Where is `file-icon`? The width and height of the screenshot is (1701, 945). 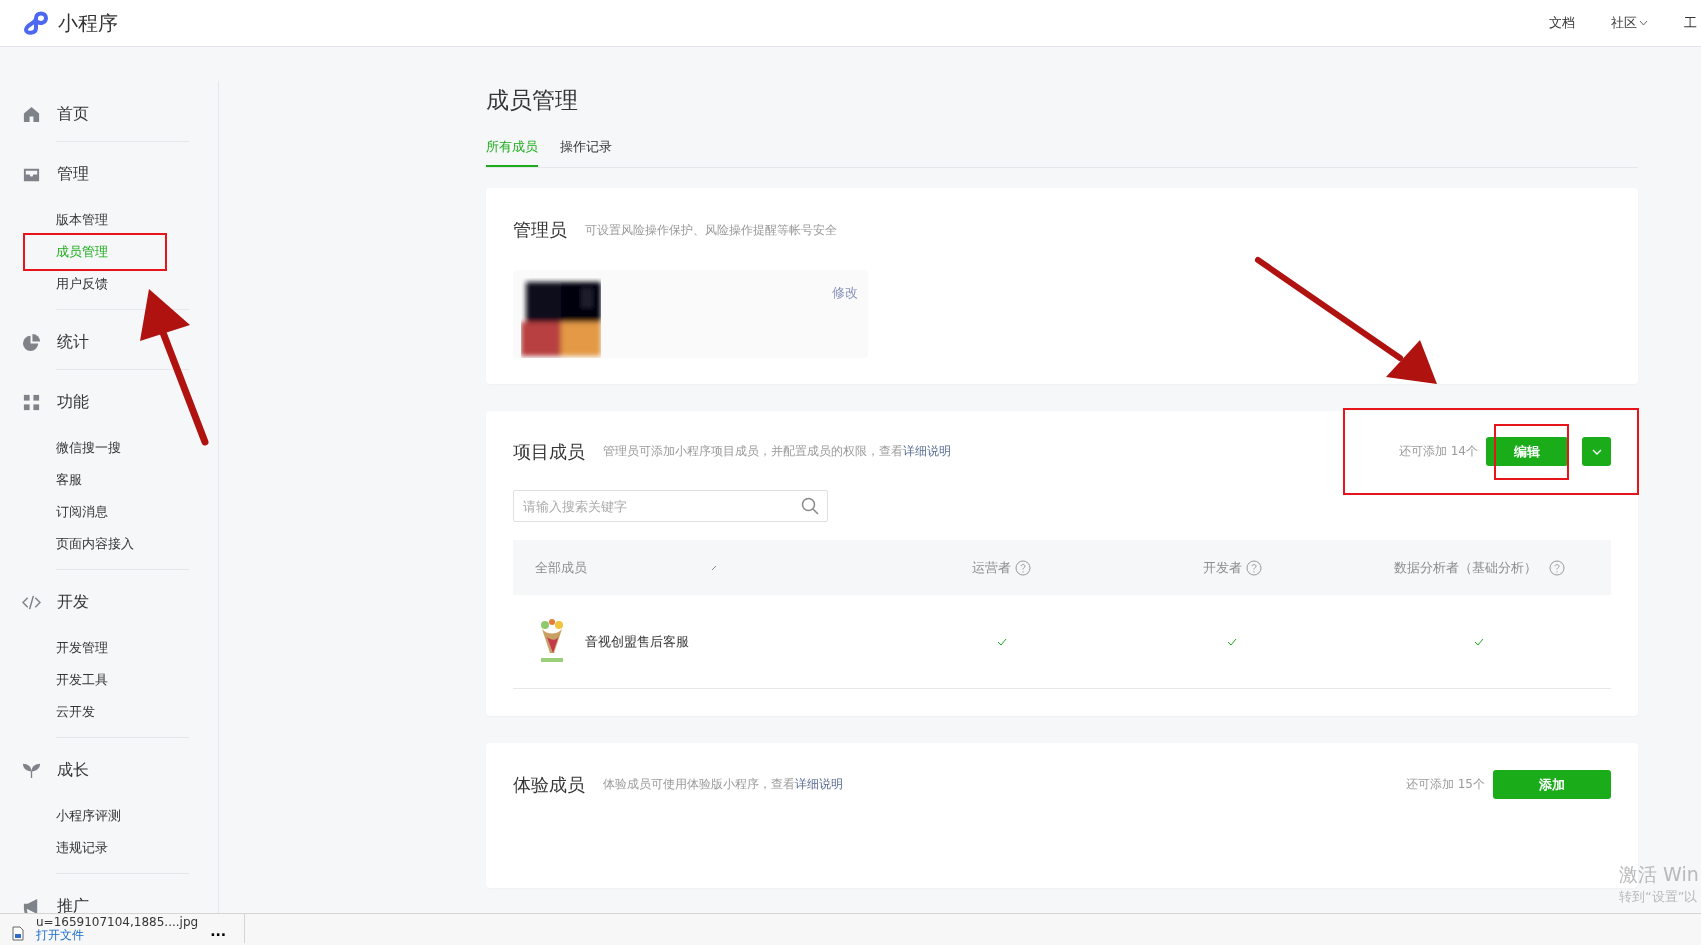 file-icon is located at coordinates (18, 933).